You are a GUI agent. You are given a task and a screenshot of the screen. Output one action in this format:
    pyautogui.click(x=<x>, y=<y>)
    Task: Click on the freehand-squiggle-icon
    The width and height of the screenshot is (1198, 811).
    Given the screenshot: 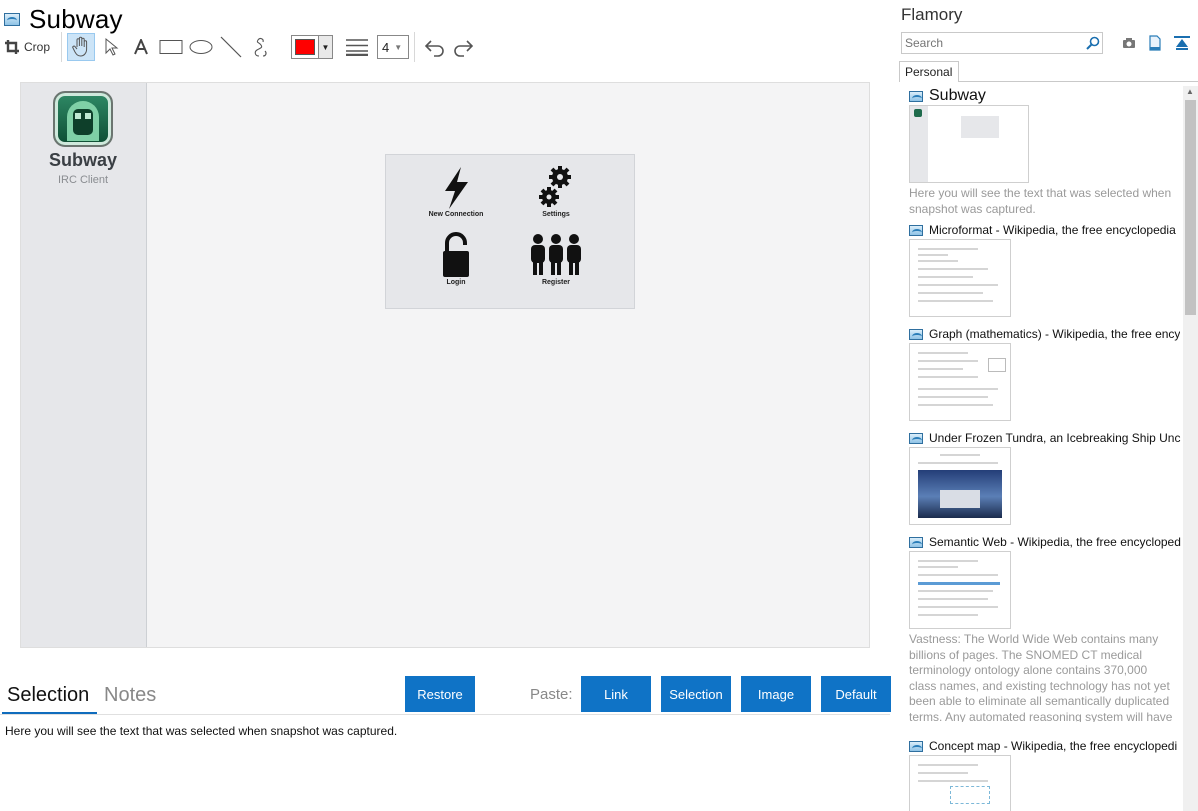 What is the action you would take?
    pyautogui.click(x=260, y=47)
    